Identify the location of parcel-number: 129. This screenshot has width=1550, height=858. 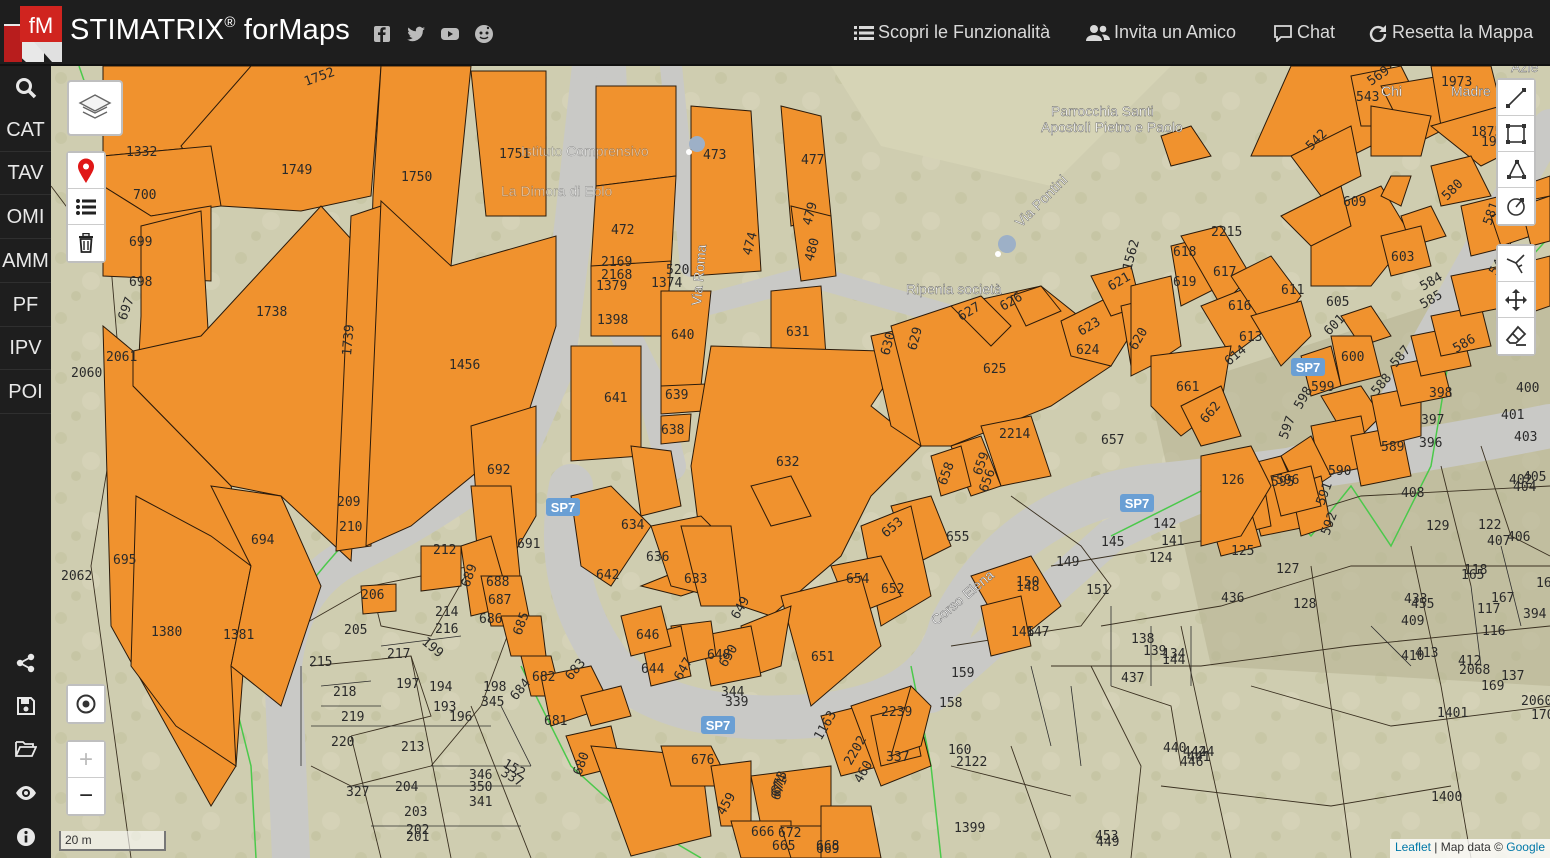
(1437, 526).